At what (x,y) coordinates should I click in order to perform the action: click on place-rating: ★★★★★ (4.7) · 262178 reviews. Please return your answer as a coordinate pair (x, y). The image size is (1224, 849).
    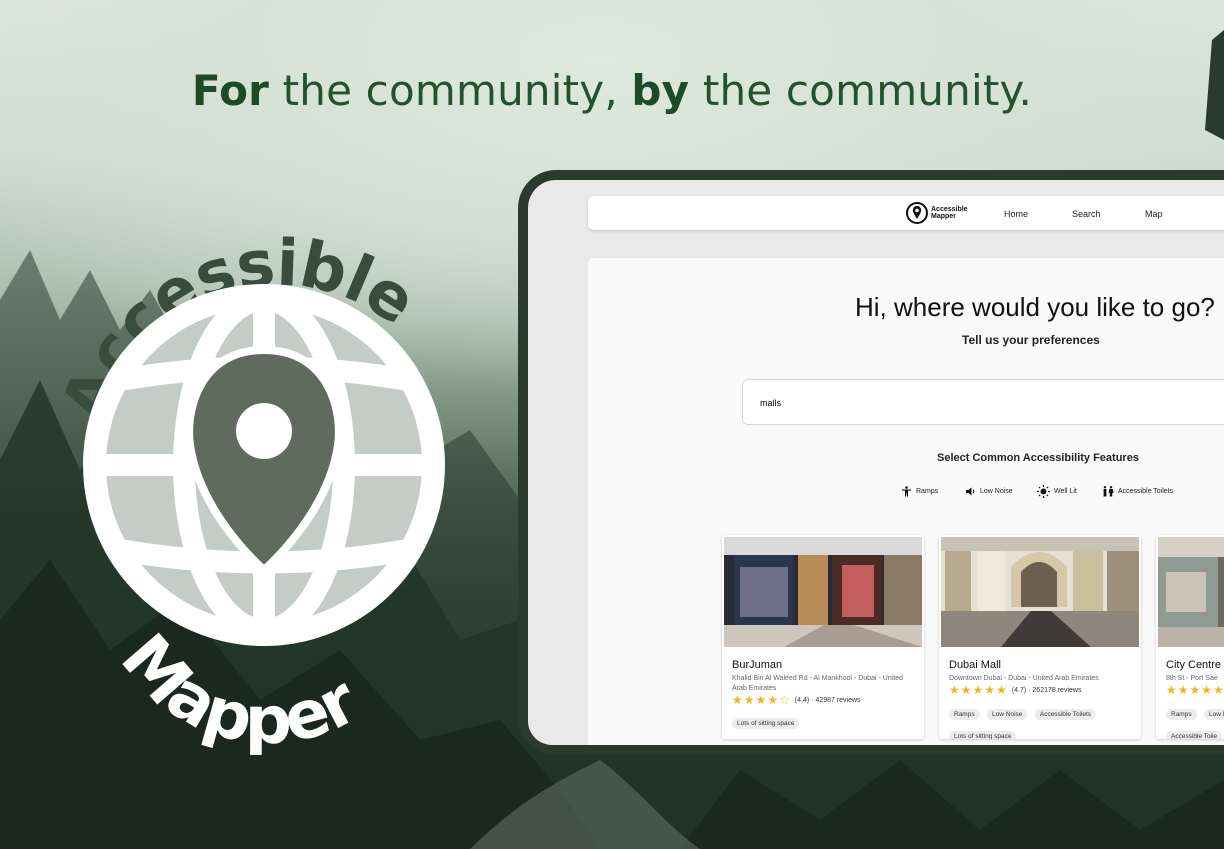
    Looking at the image, I should click on (1015, 690).